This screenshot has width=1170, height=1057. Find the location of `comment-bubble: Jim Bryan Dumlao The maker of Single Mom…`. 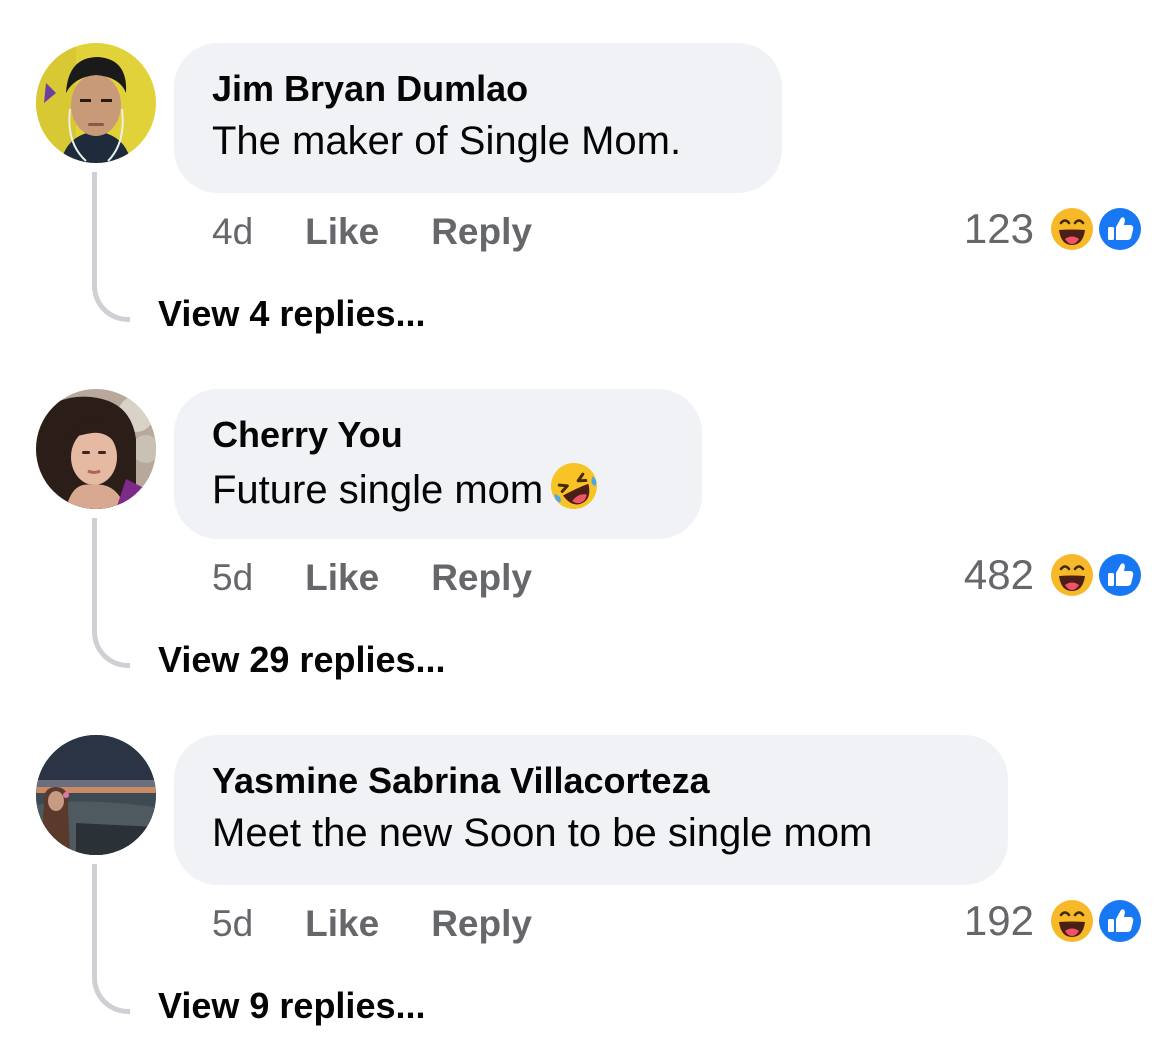

comment-bubble: Jim Bryan Dumlao The maker of Single Mom… is located at coordinates (478, 118).